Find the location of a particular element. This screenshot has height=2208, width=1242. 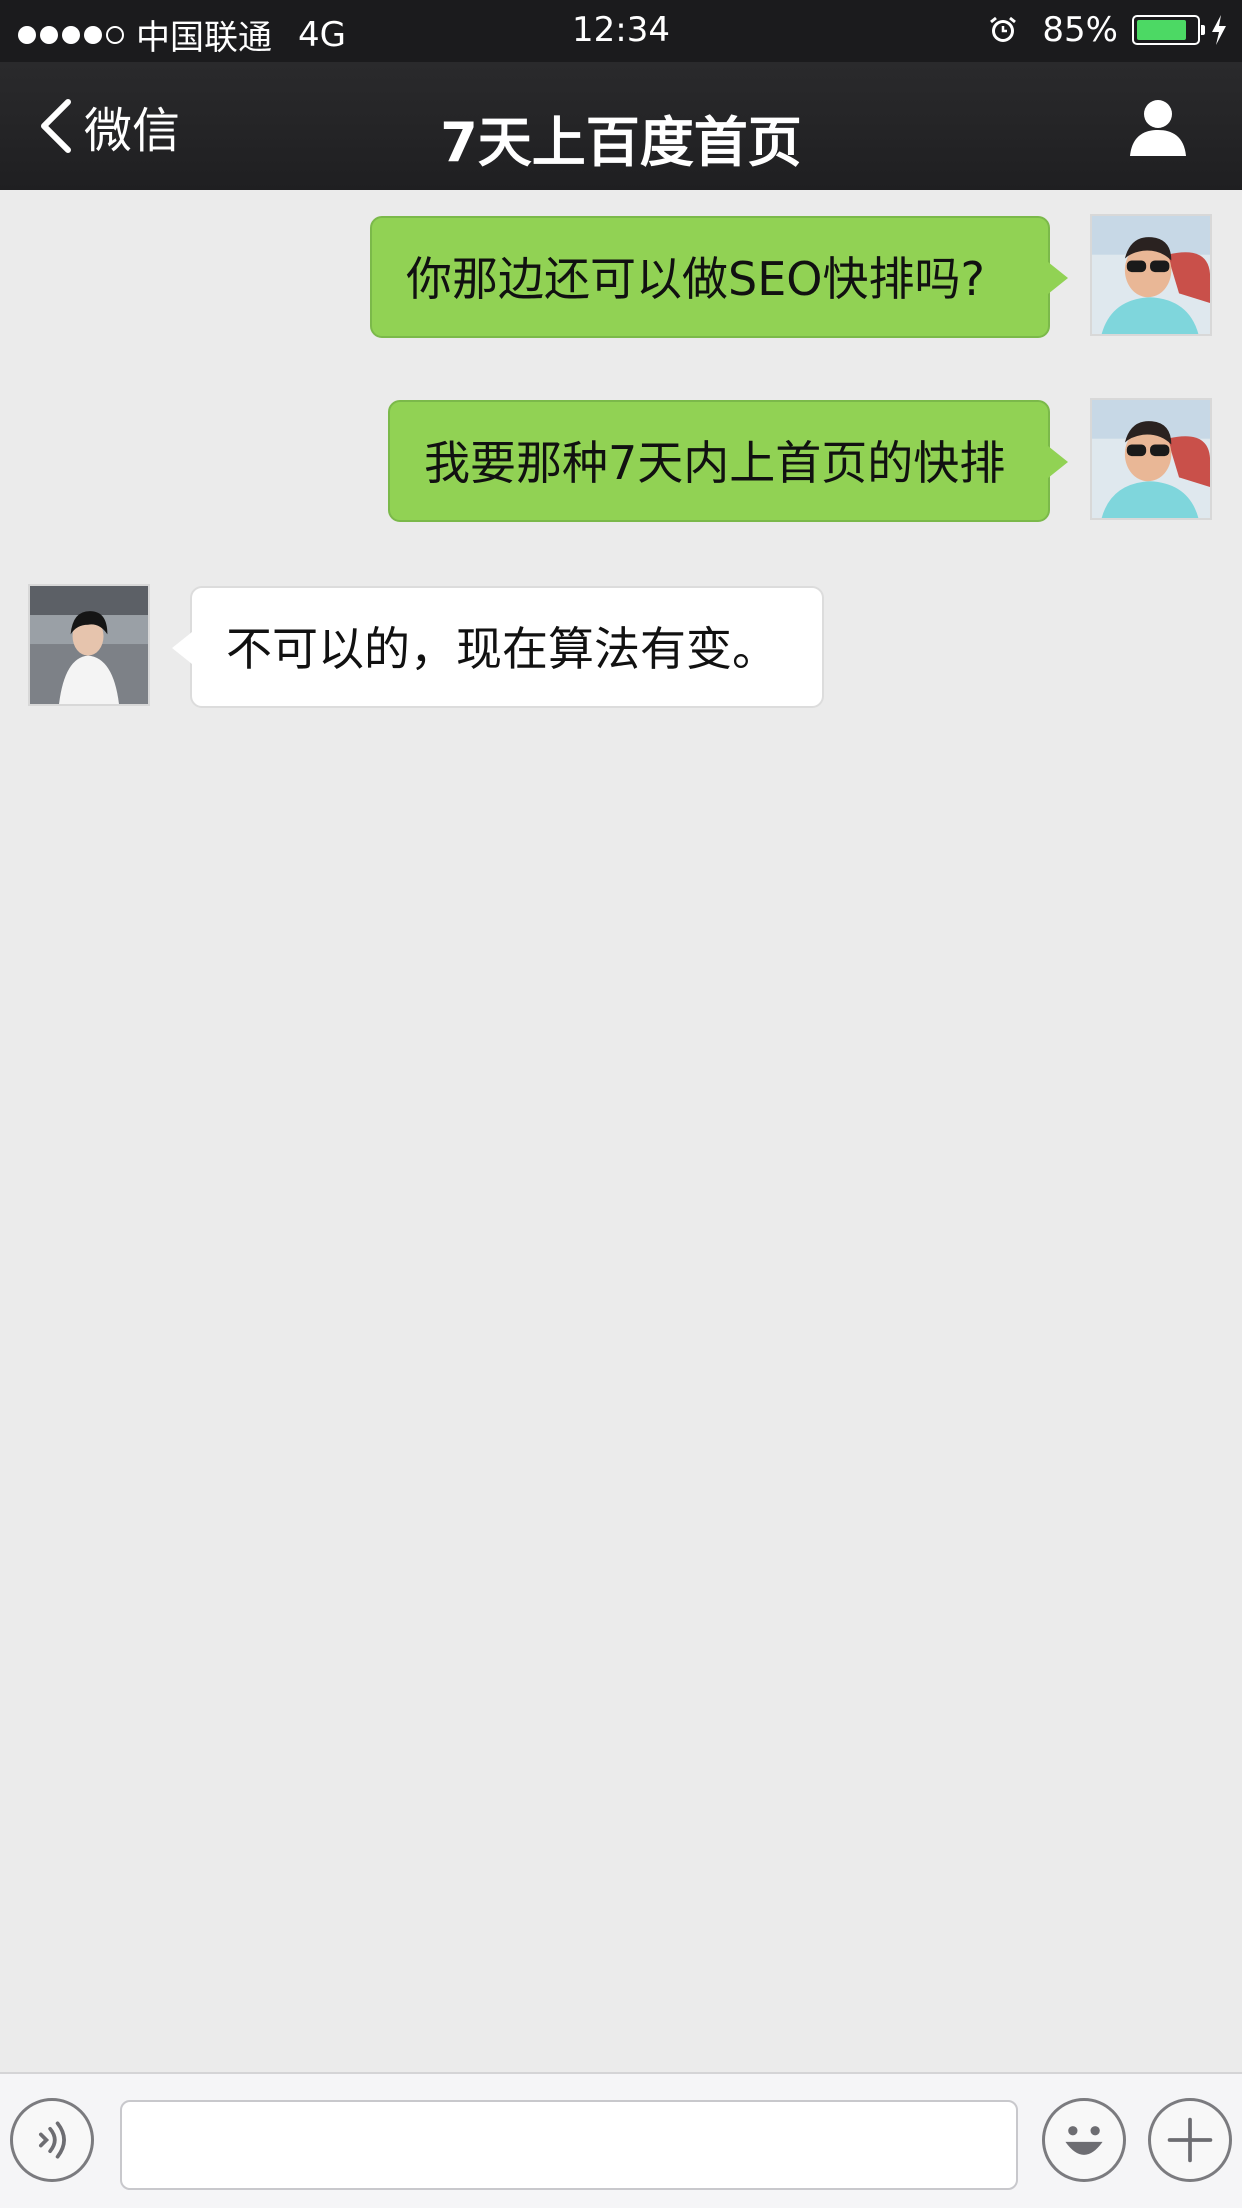

message-bubble-sent: 我要那种7天内上首页的快排 is located at coordinates (728, 461).